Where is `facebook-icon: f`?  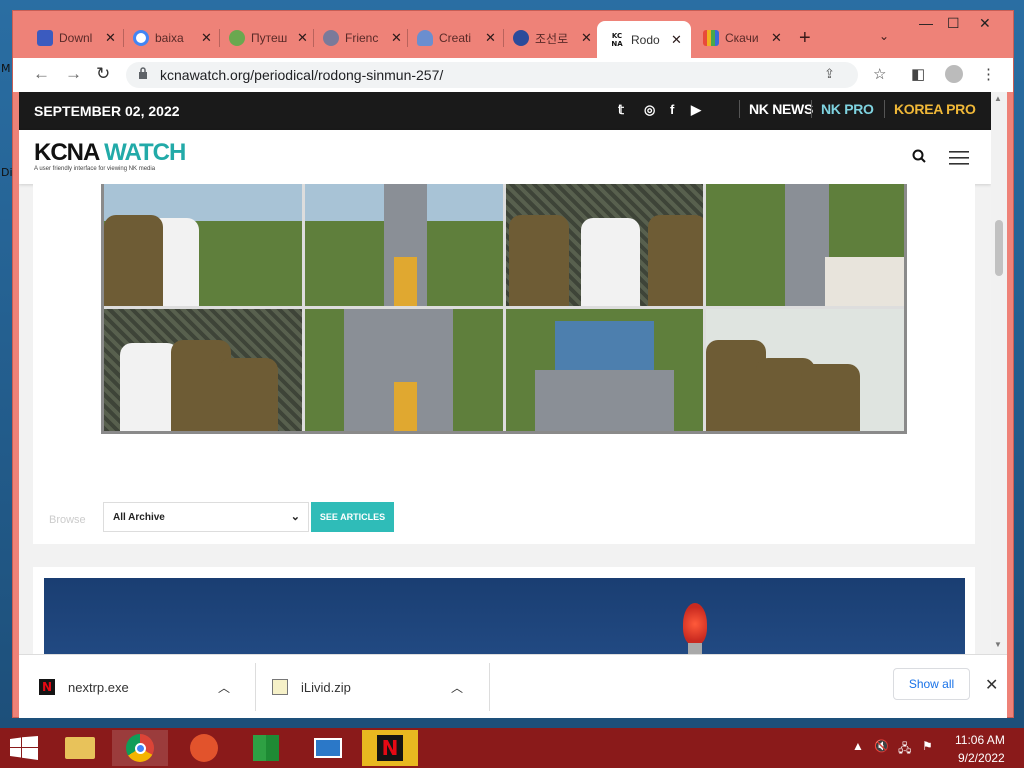
facebook-icon: f is located at coordinates (672, 109).